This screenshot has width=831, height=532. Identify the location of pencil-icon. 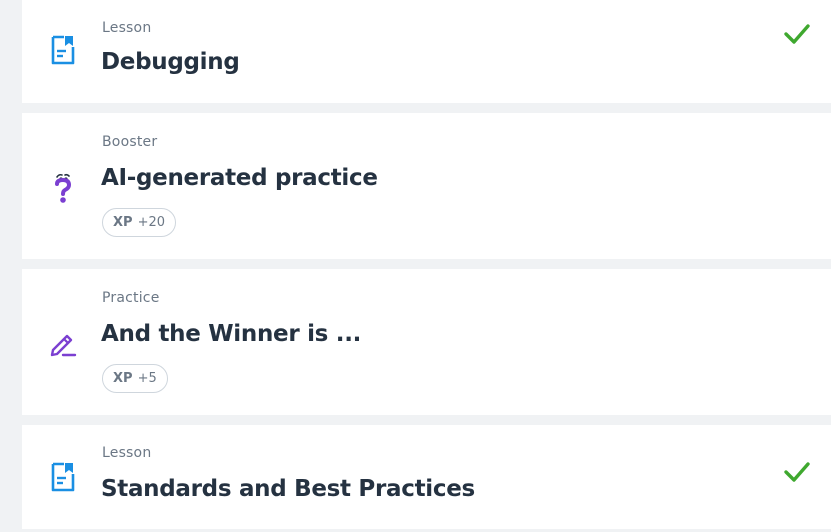
(63, 343).